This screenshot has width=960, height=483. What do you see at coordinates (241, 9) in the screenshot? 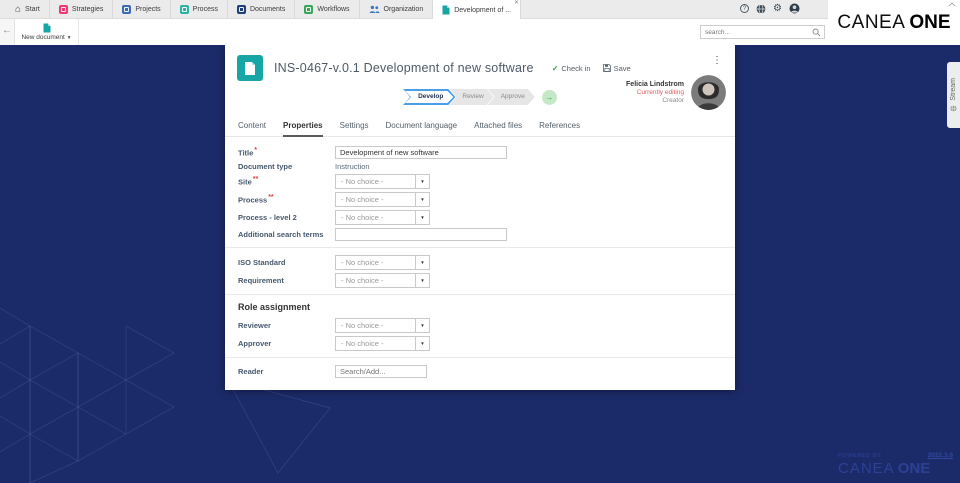
I see `documents-icon` at bounding box center [241, 9].